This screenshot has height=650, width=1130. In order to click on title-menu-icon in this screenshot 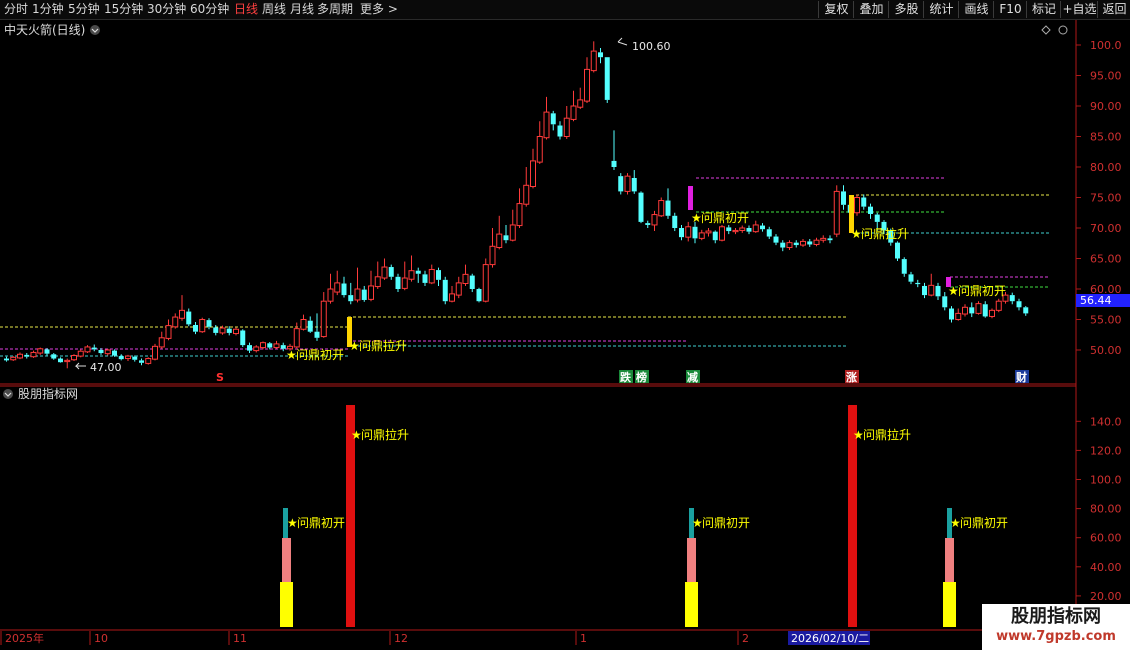, I will do `click(95, 30)`.